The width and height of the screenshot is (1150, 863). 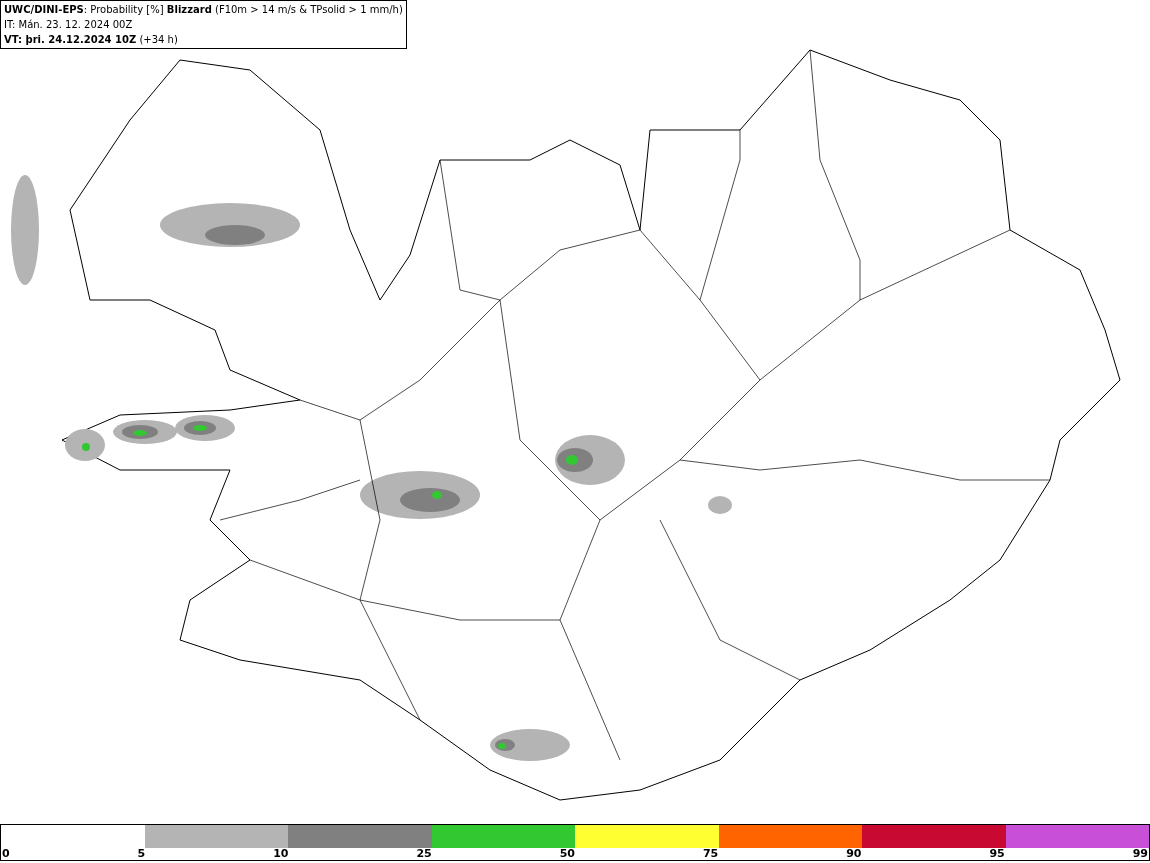 What do you see at coordinates (281, 854) in the screenshot?
I see `scale-tick-label: 10` at bounding box center [281, 854].